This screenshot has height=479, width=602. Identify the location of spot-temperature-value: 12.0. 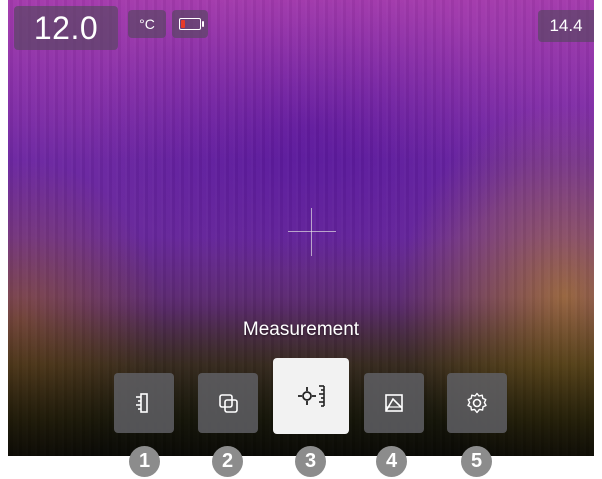
(66, 27).